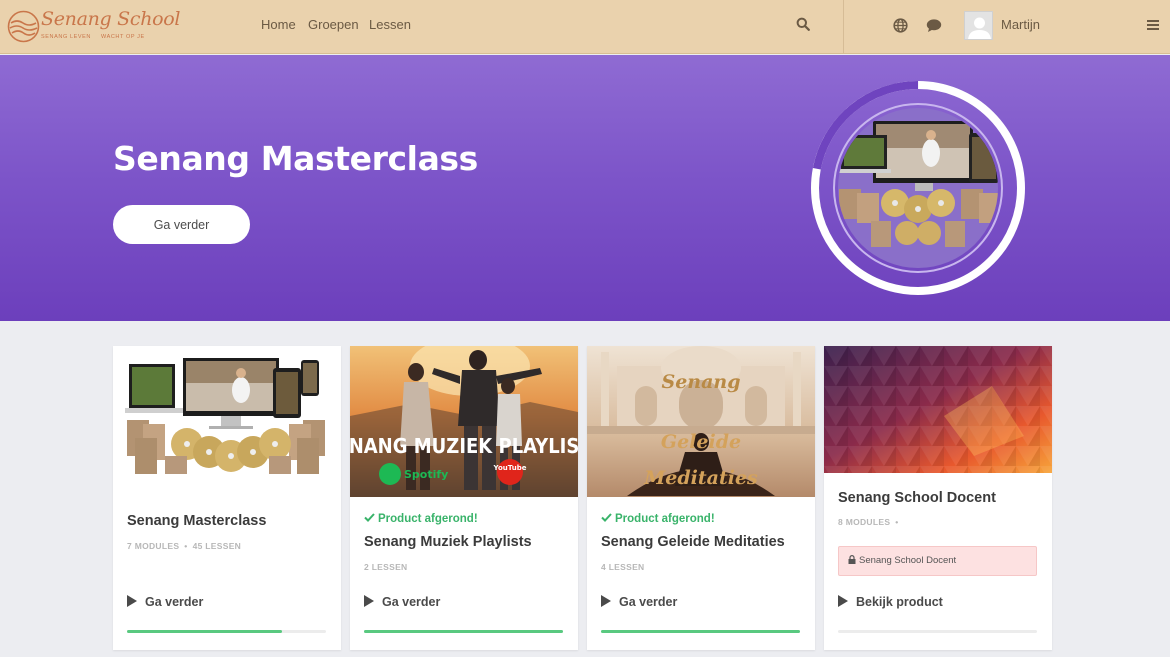 This screenshot has width=1170, height=657. Describe the element at coordinates (900, 25) in the screenshot. I see `globe-icon` at that location.